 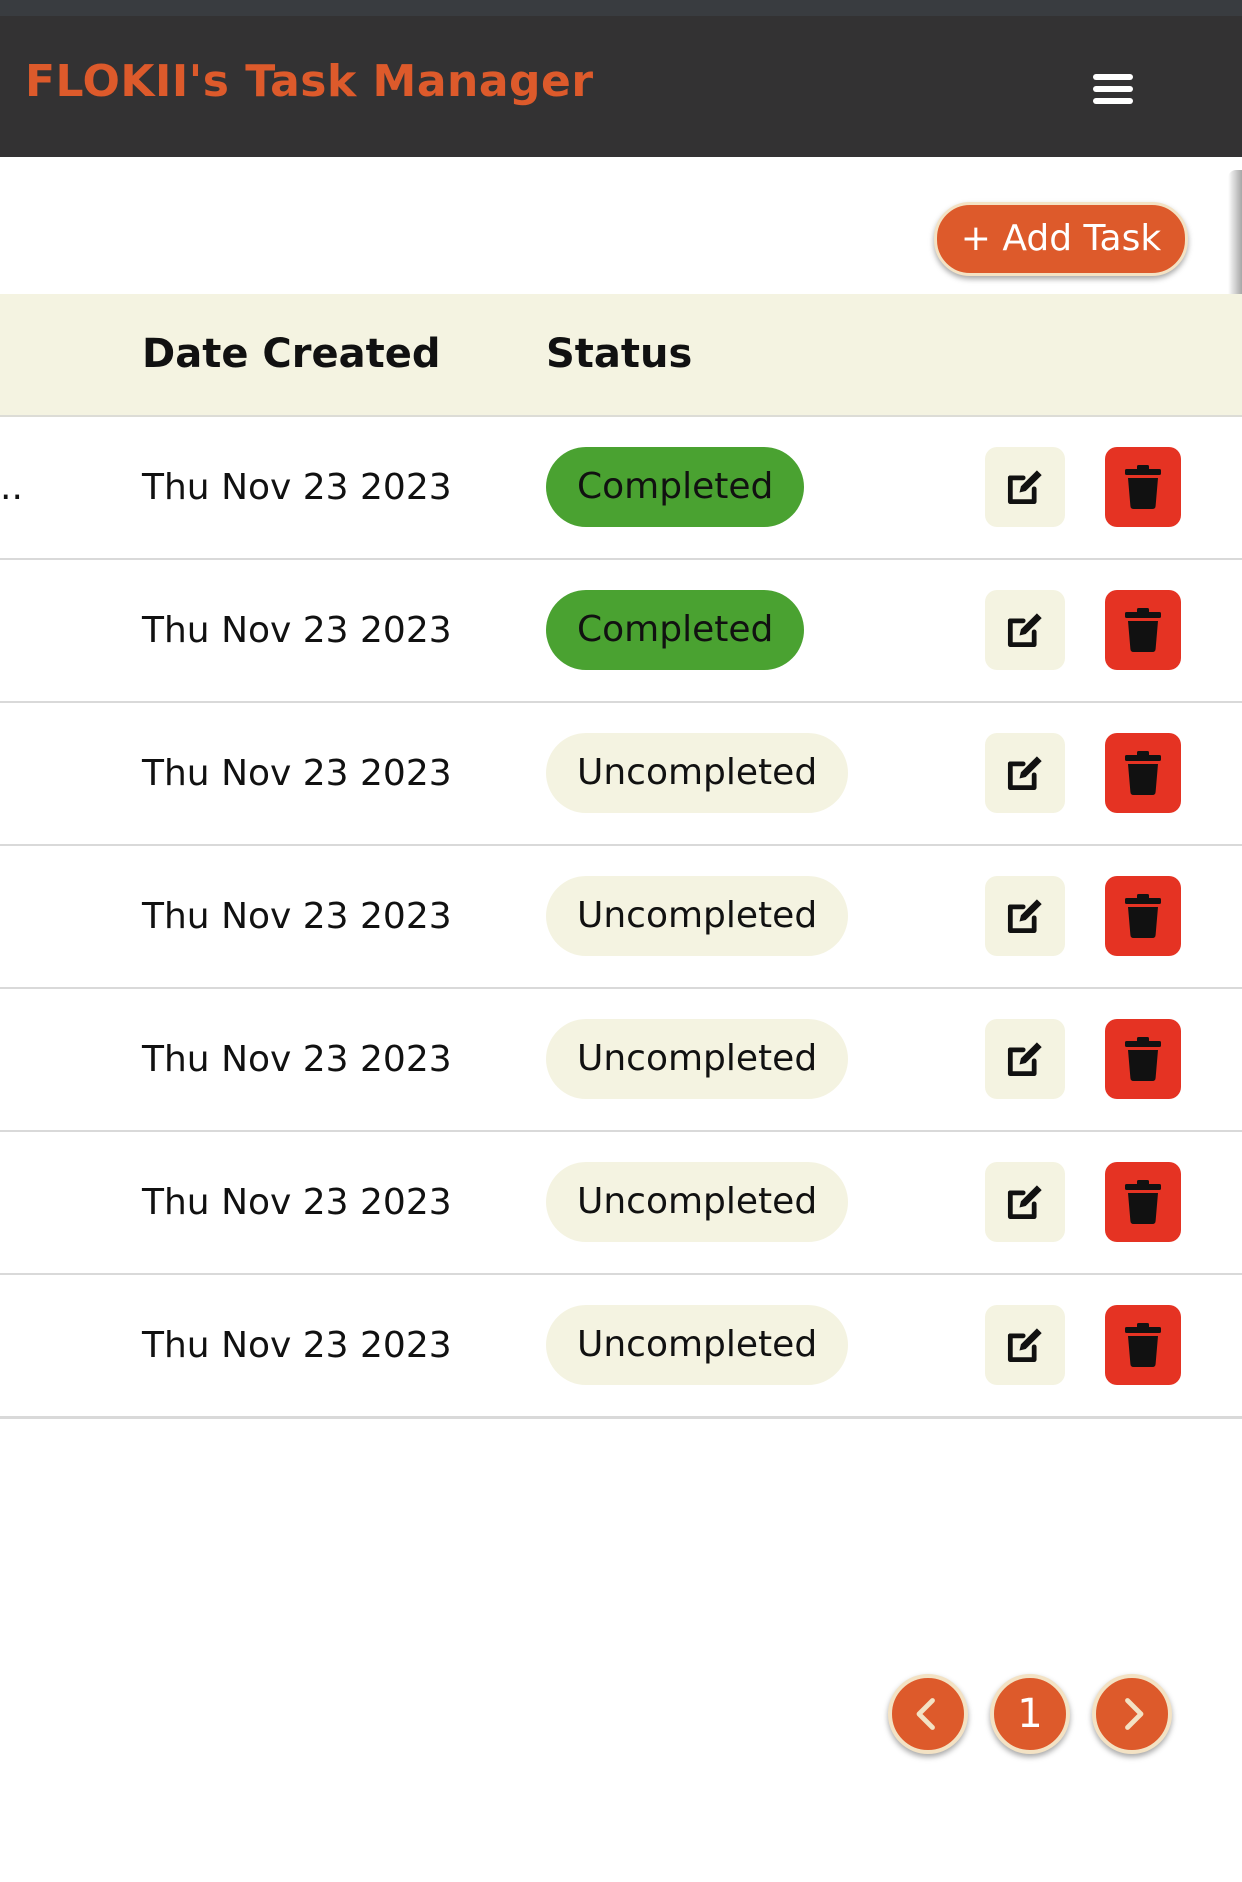 I want to click on hamburger-menu-icon, so click(x=1113, y=89).